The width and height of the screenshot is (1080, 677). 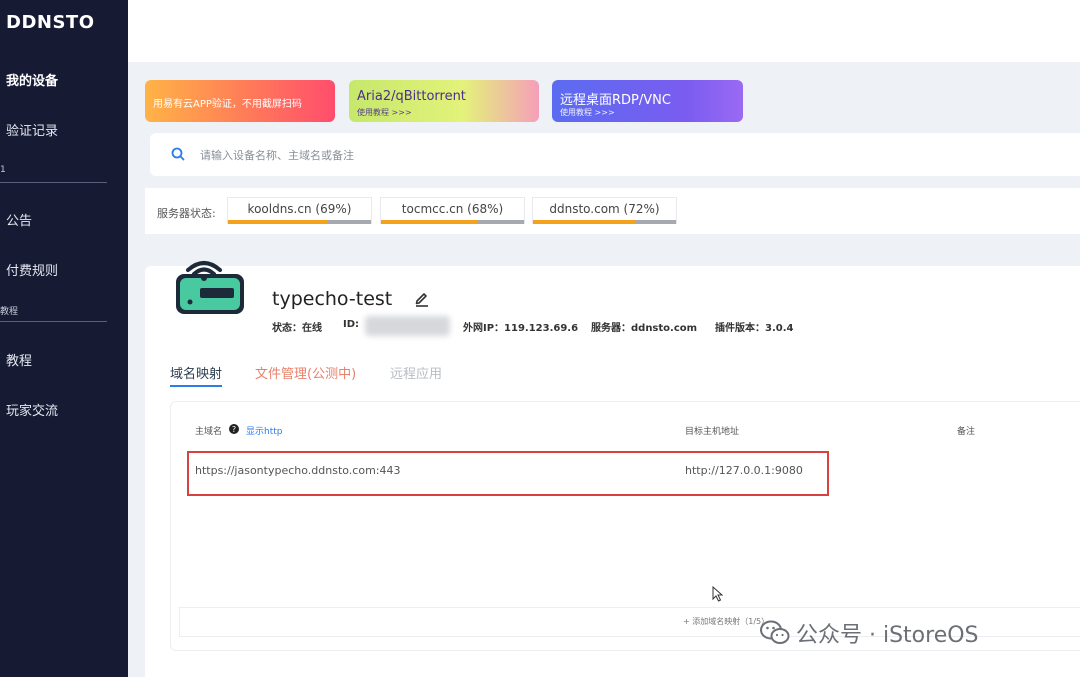 What do you see at coordinates (19, 359) in the screenshot?
I see `sidebar-item-tutorial: 教程` at bounding box center [19, 359].